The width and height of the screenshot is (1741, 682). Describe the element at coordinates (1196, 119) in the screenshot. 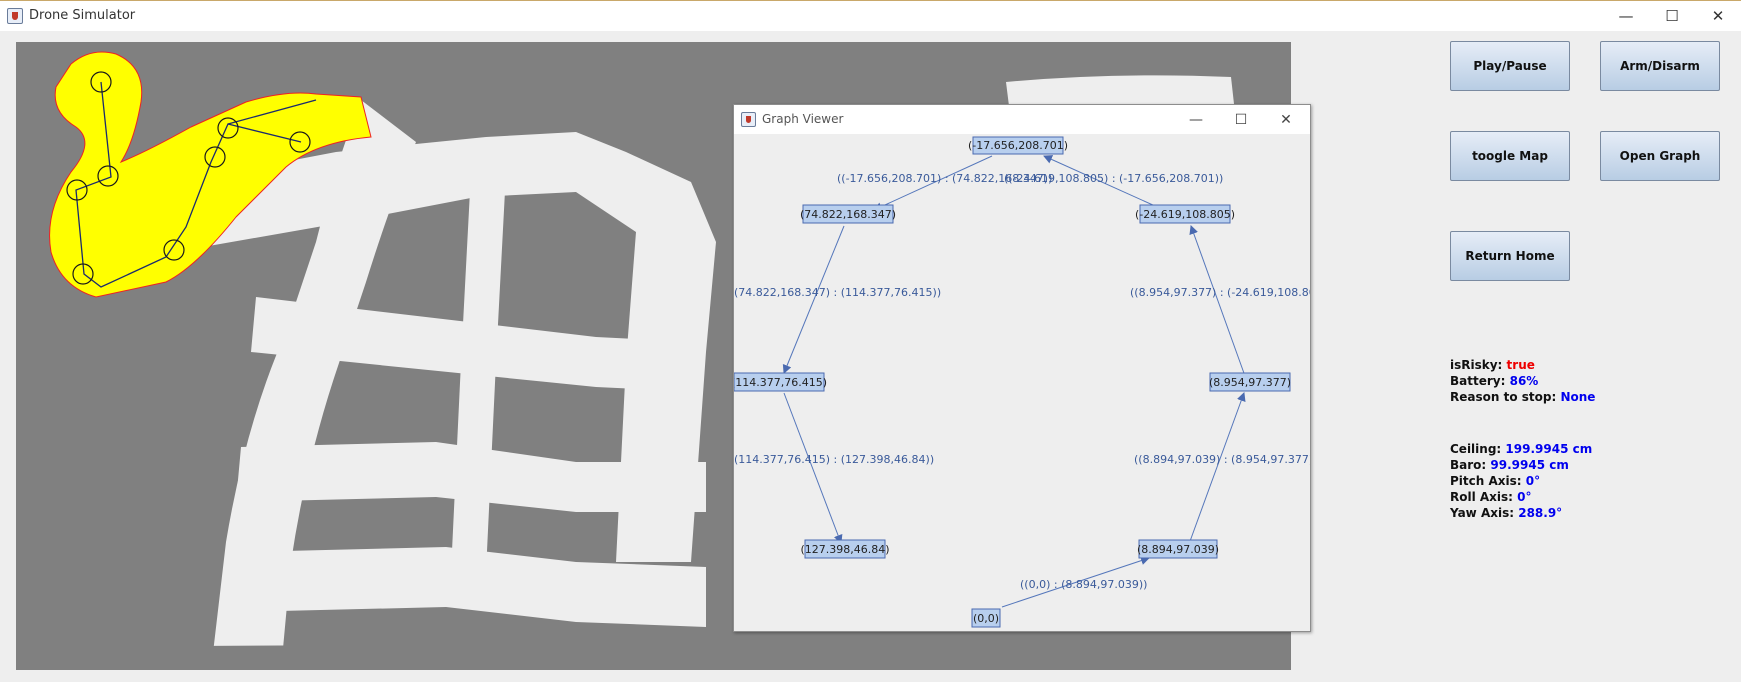

I see `graph-viewer-minimize-button: —` at that location.